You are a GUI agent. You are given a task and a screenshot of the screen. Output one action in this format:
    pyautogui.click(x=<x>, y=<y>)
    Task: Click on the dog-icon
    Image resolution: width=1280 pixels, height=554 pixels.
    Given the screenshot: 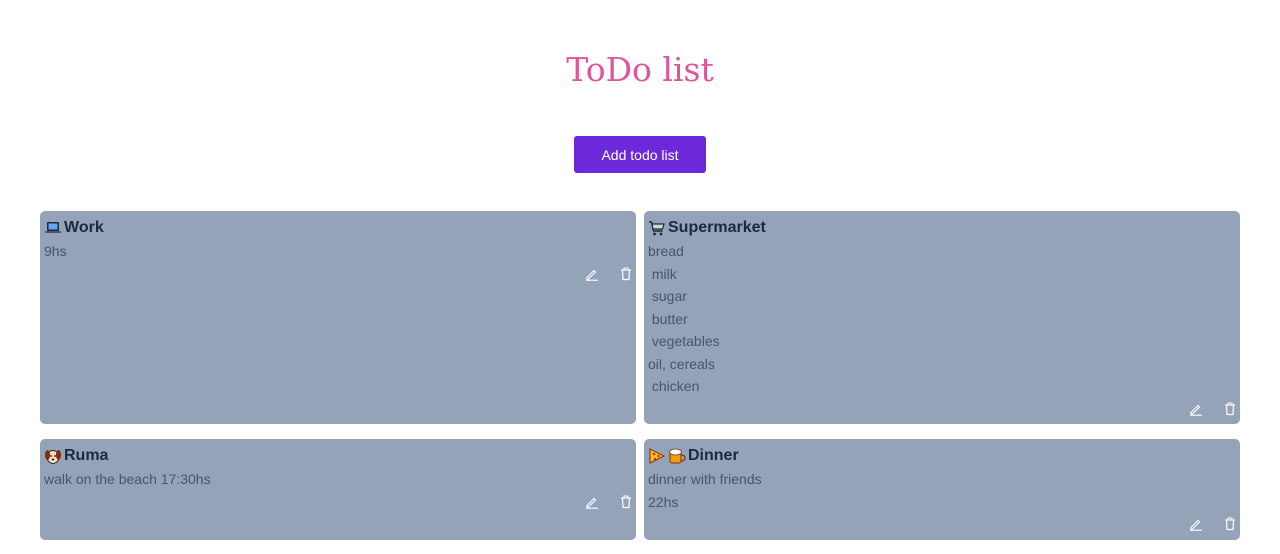 What is the action you would take?
    pyautogui.click(x=53, y=456)
    